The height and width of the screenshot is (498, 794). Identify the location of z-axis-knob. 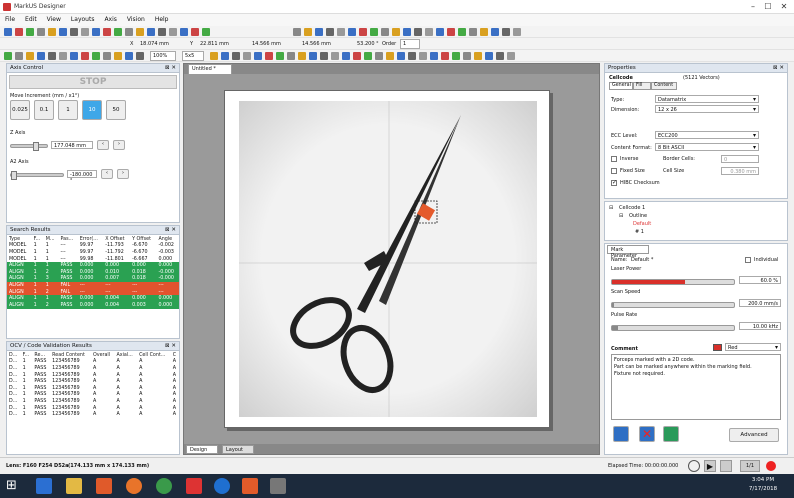
(36, 146).